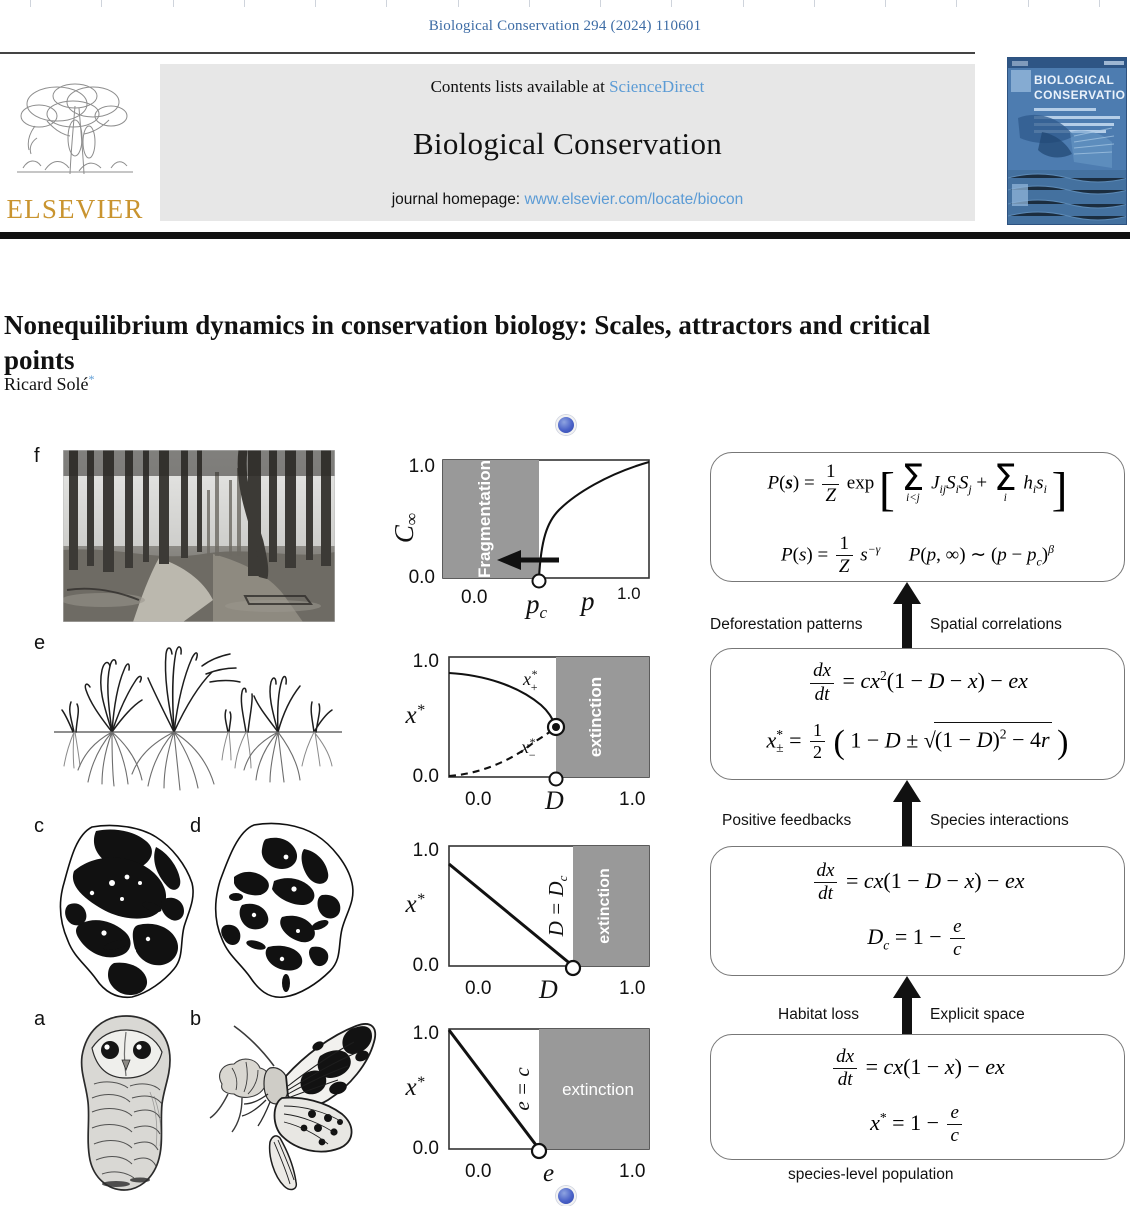 The width and height of the screenshot is (1130, 1206). I want to click on chart-transcritical-d-svg: 1.0 0.0 x* extinction D = Dc 0.0 1.0 D, so click(527, 922).